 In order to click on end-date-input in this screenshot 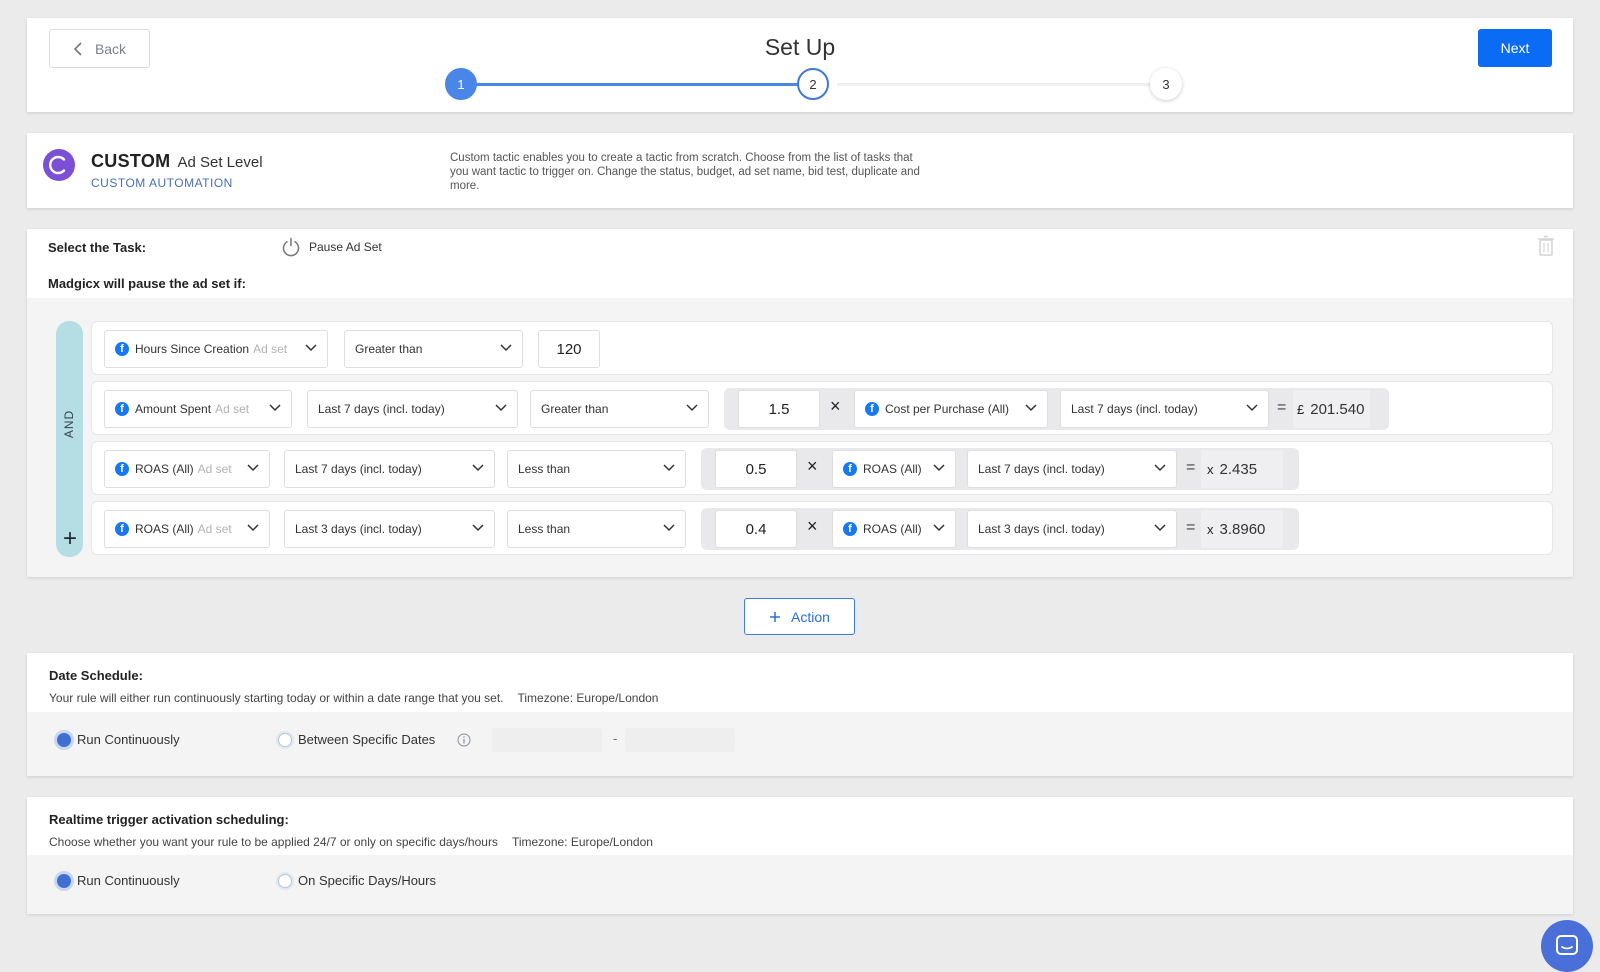, I will do `click(680, 740)`.